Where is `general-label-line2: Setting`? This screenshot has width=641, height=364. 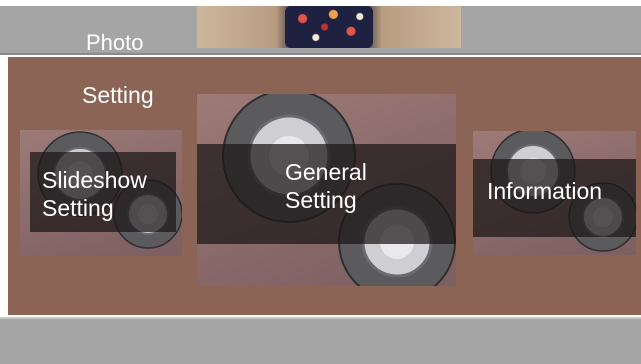 general-label-line2: Setting is located at coordinates (321, 200).